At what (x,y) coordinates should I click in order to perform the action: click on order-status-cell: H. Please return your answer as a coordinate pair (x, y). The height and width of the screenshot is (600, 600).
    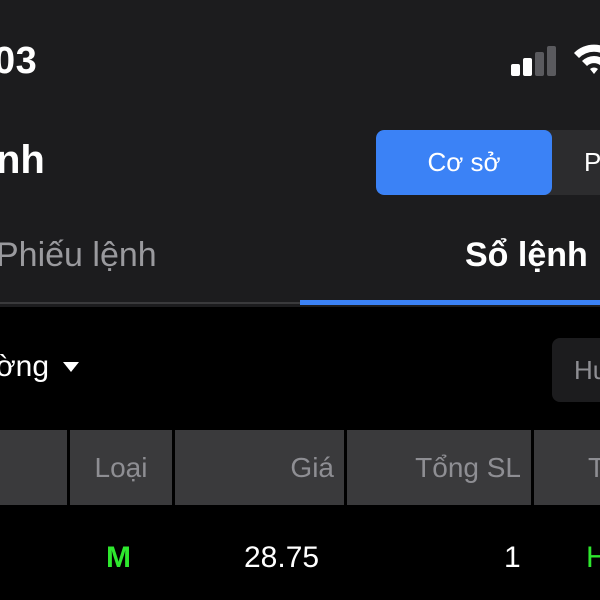
    Looking at the image, I should click on (593, 557).